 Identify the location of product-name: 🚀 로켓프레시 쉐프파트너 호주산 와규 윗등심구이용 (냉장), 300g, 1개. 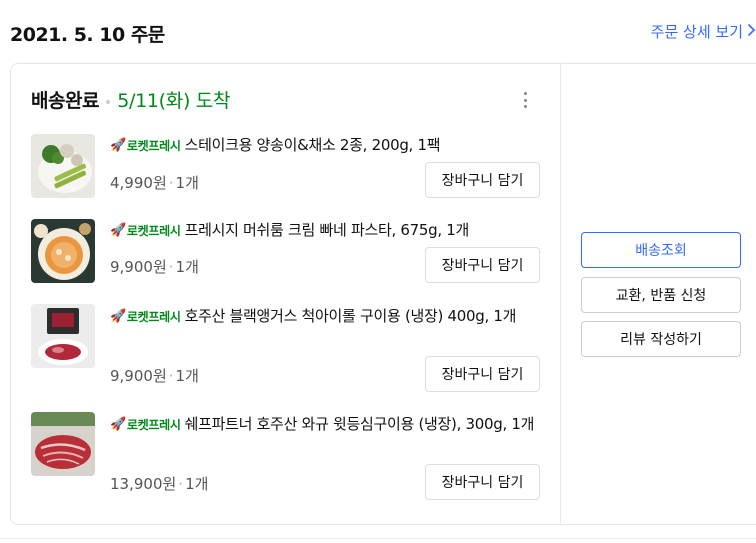
(325, 424).